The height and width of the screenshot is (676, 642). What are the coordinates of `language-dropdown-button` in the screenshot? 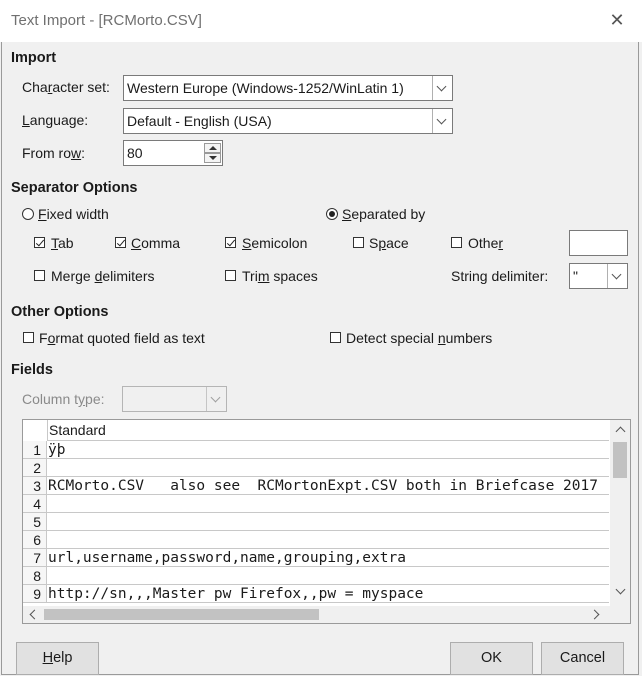 It's located at (442, 121).